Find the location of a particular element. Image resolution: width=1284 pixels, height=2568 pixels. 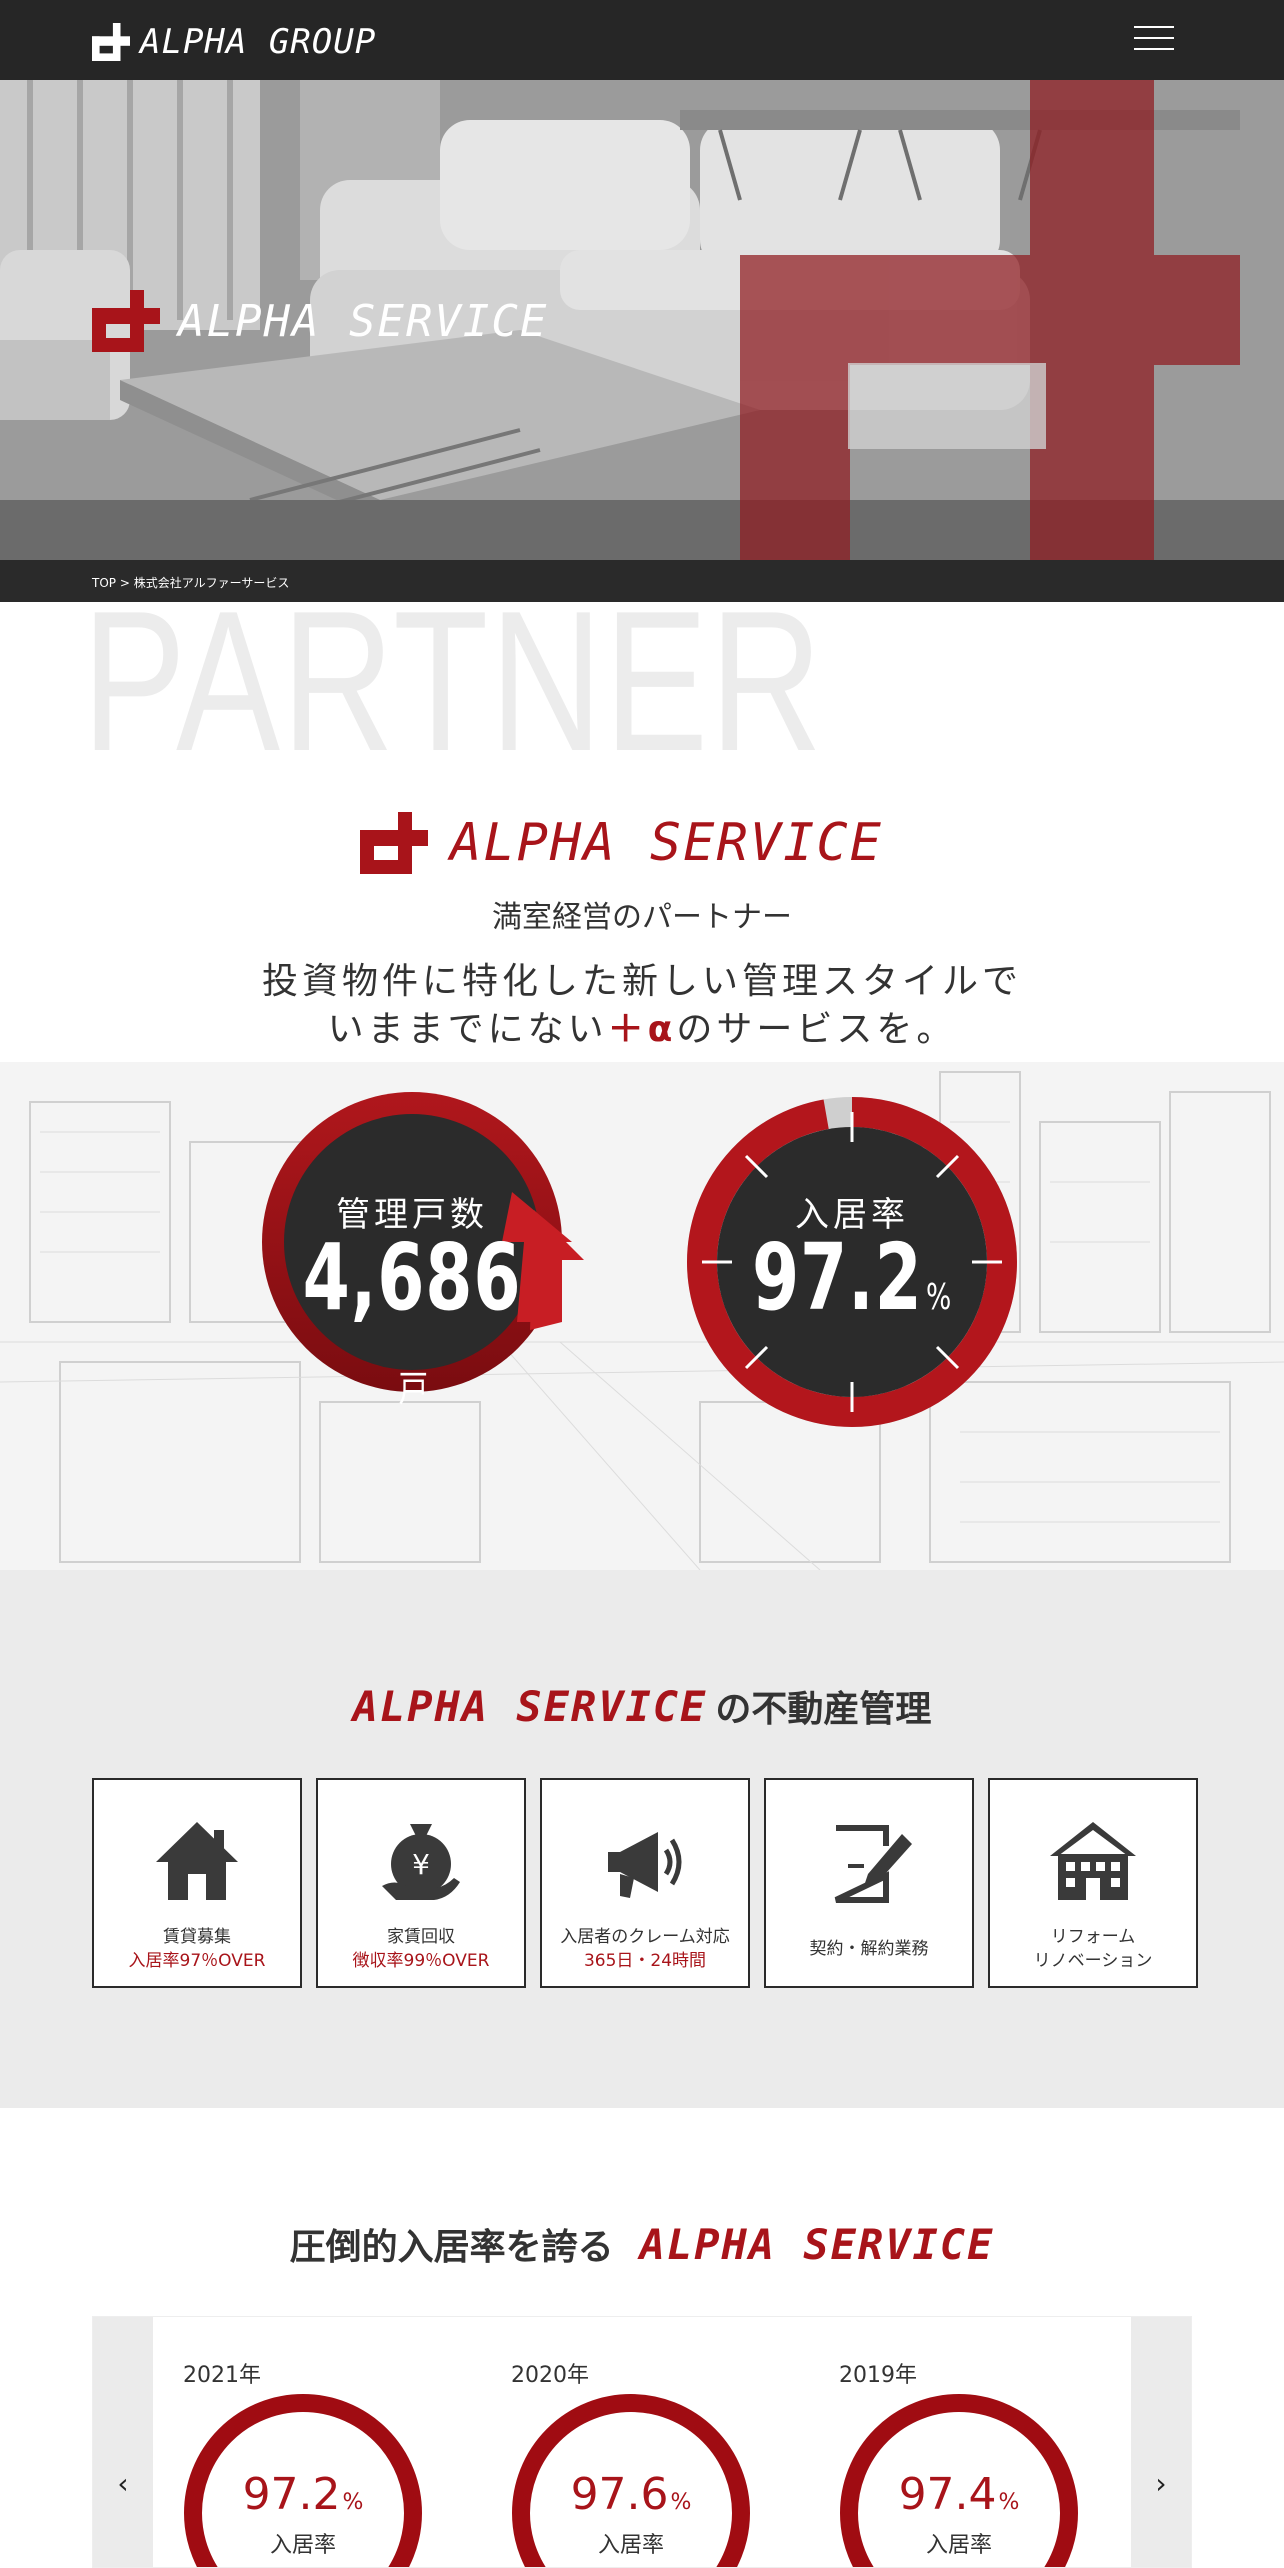

stat-managed-units: 管理戸数 4,686戸 is located at coordinates (423, 1250).